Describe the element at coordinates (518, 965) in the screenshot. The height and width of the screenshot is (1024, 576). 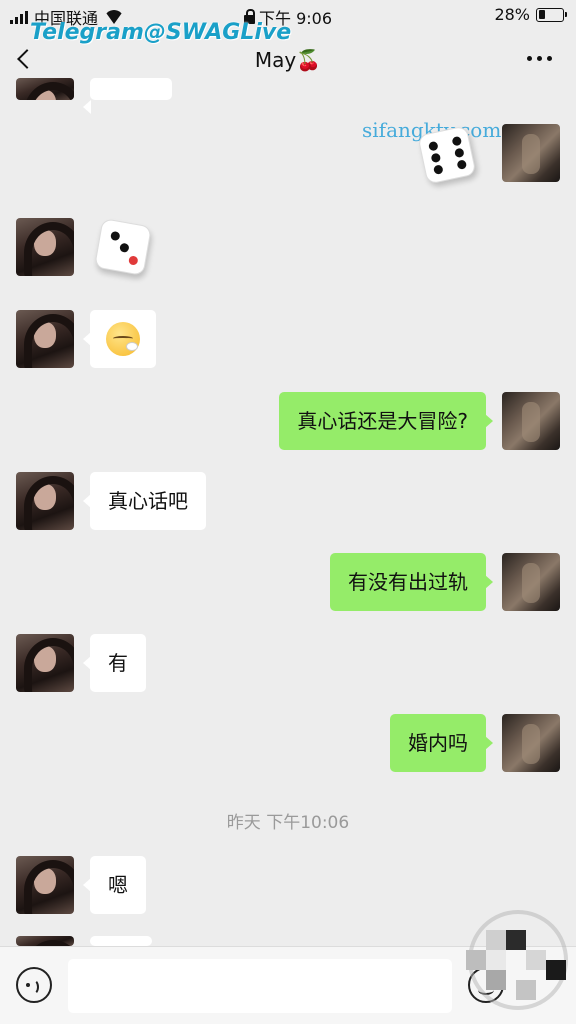
I see `mosaic-watermark` at that location.